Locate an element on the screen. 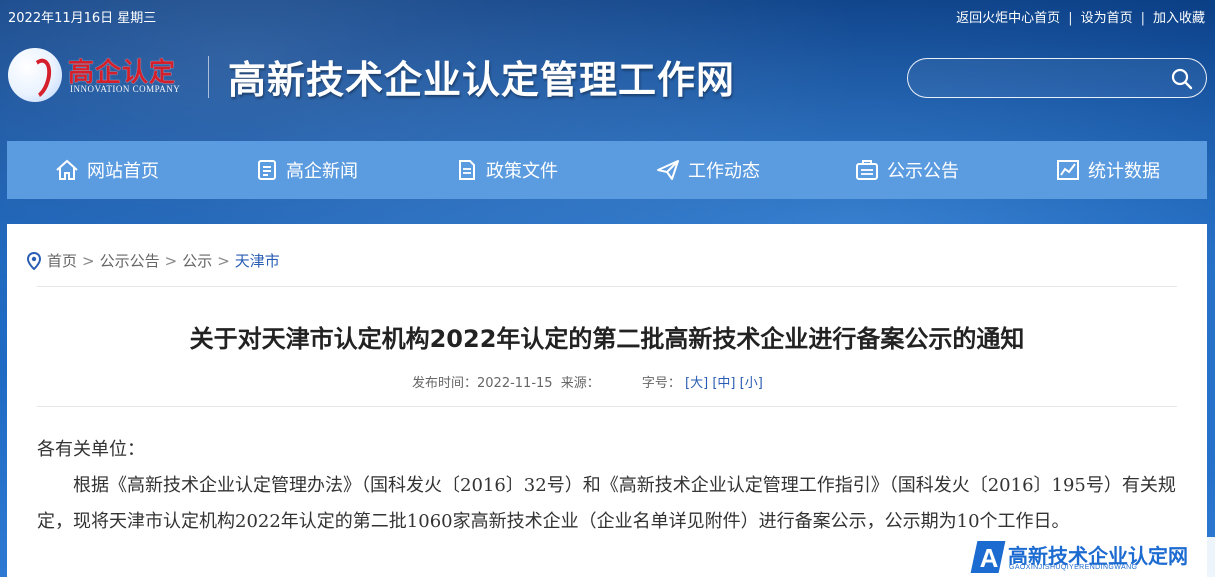 Image resolution: width=1215 pixels, height=577 pixels. nav-item-label: 高企新闻 is located at coordinates (322, 171).